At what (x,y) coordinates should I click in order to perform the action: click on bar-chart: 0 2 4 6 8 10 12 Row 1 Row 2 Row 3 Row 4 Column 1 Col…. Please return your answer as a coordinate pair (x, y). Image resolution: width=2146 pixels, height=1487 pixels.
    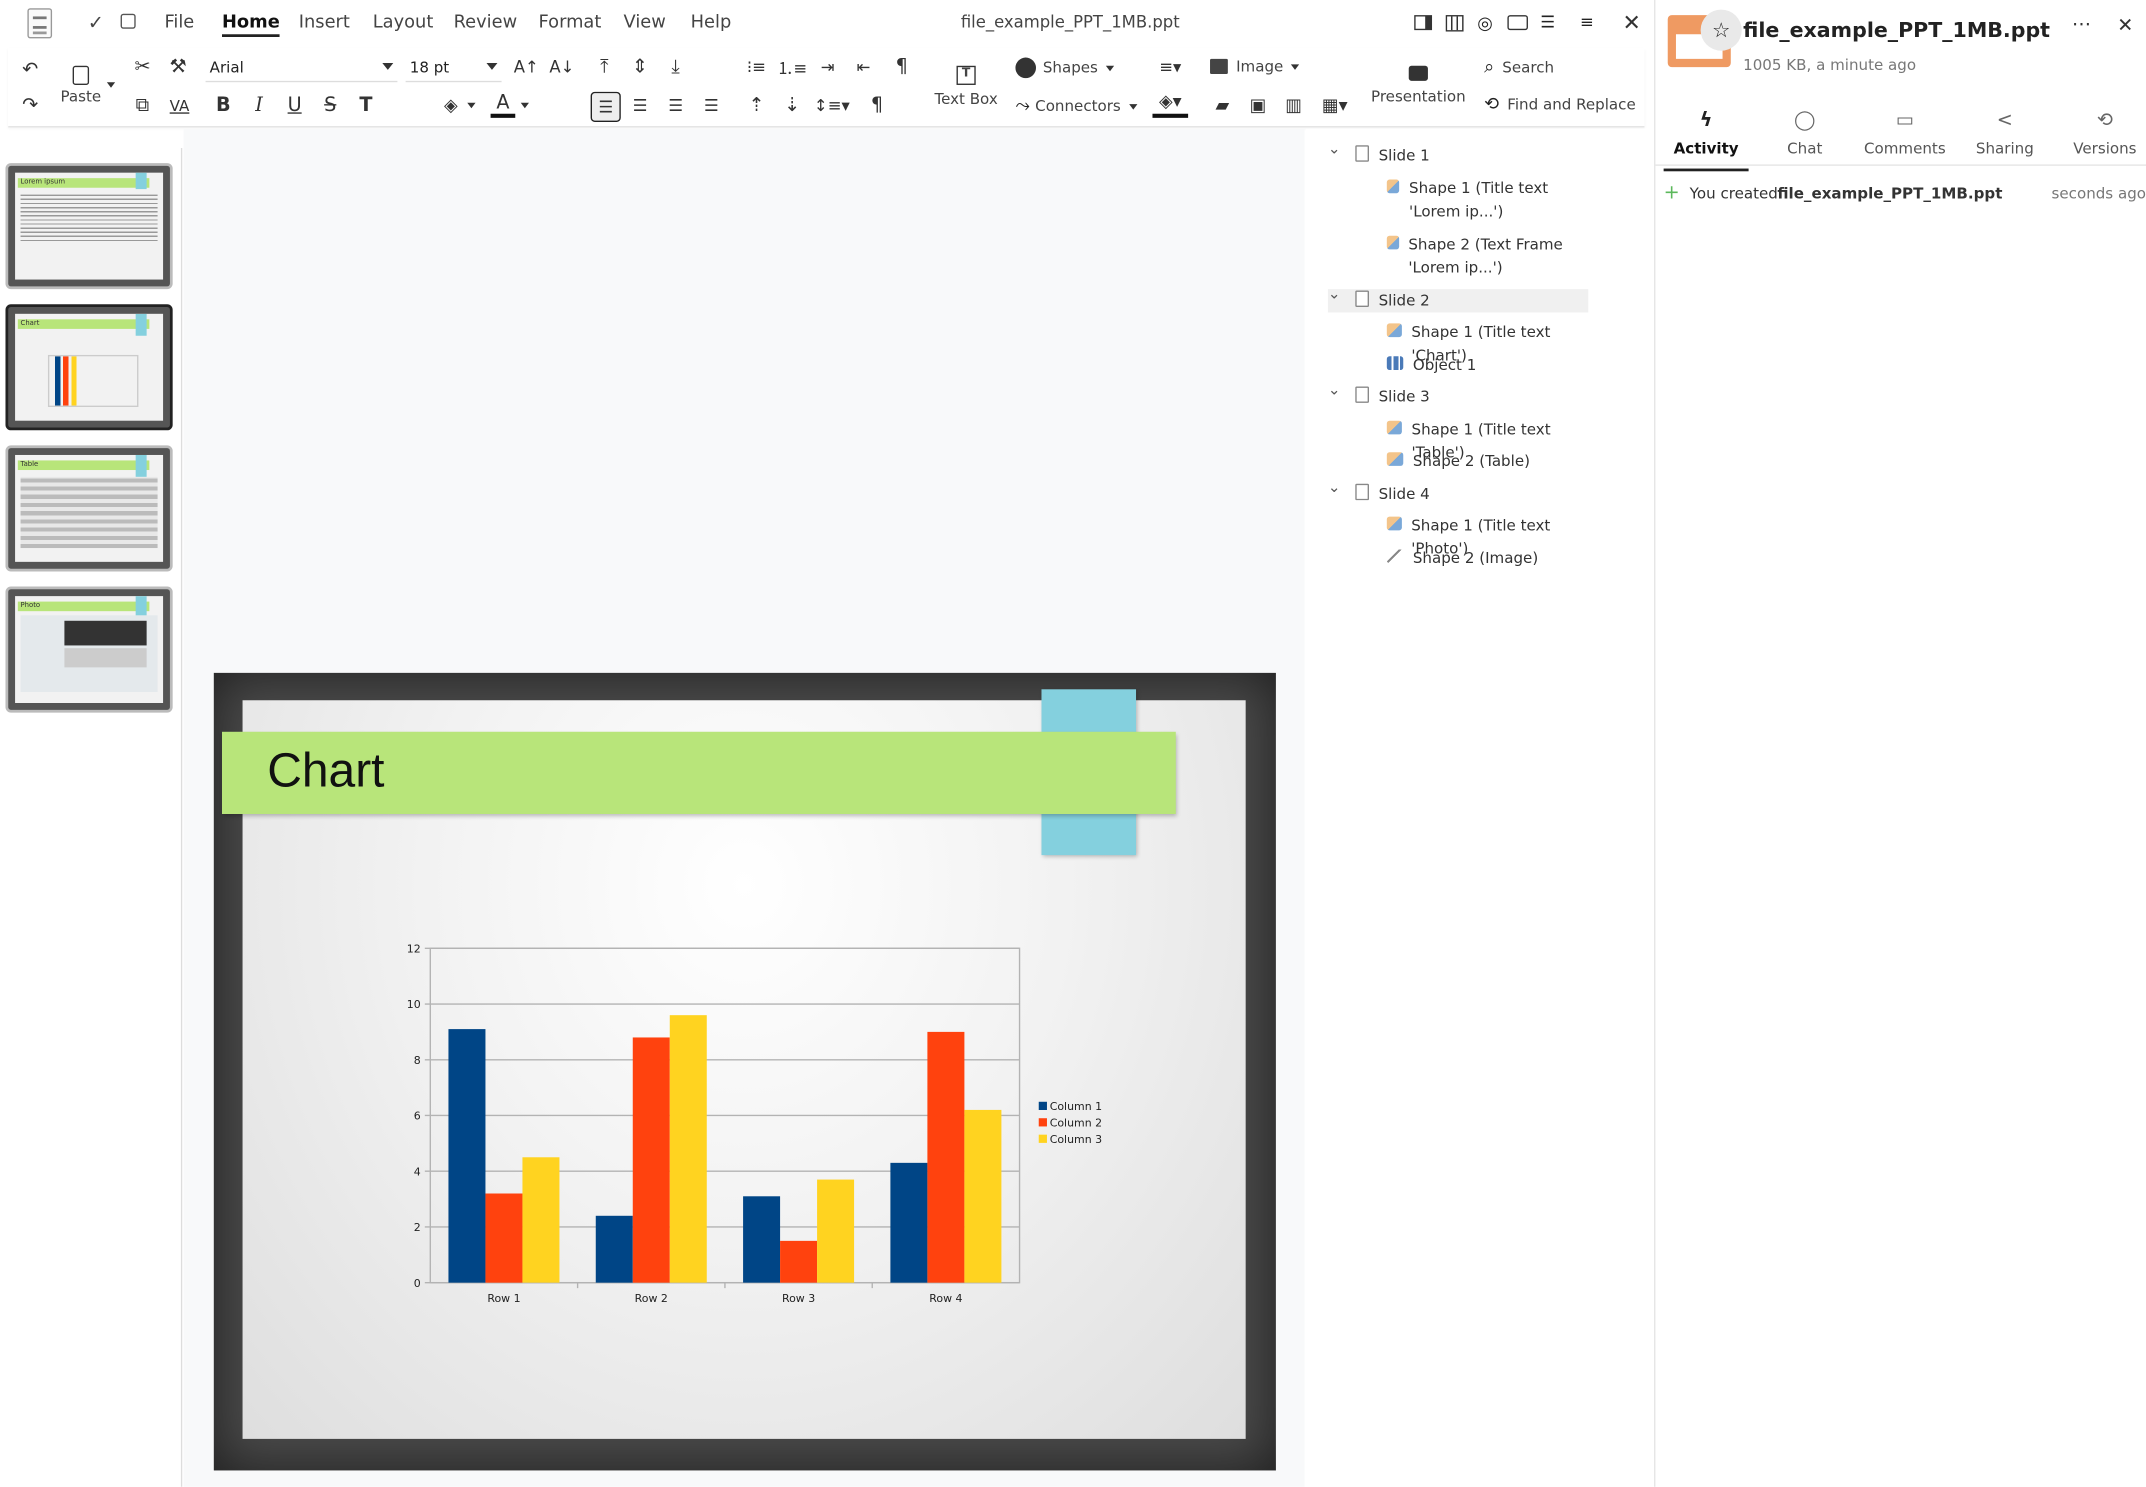
    Looking at the image, I should click on (754, 1127).